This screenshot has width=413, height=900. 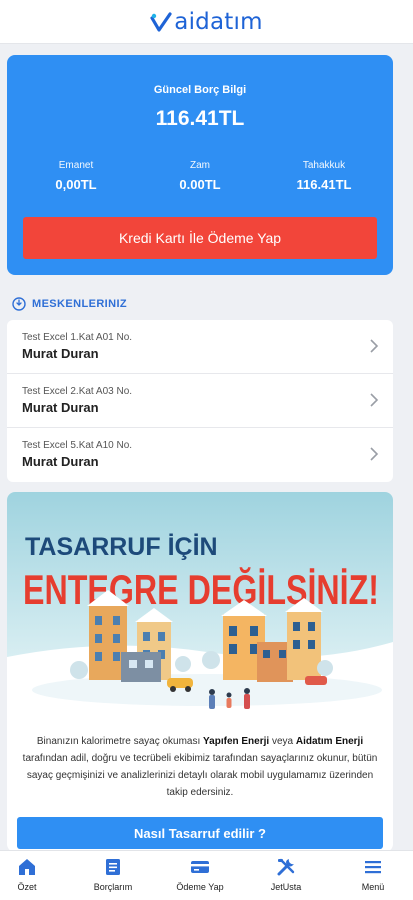 What do you see at coordinates (27, 887) in the screenshot?
I see `tab-label: Özet` at bounding box center [27, 887].